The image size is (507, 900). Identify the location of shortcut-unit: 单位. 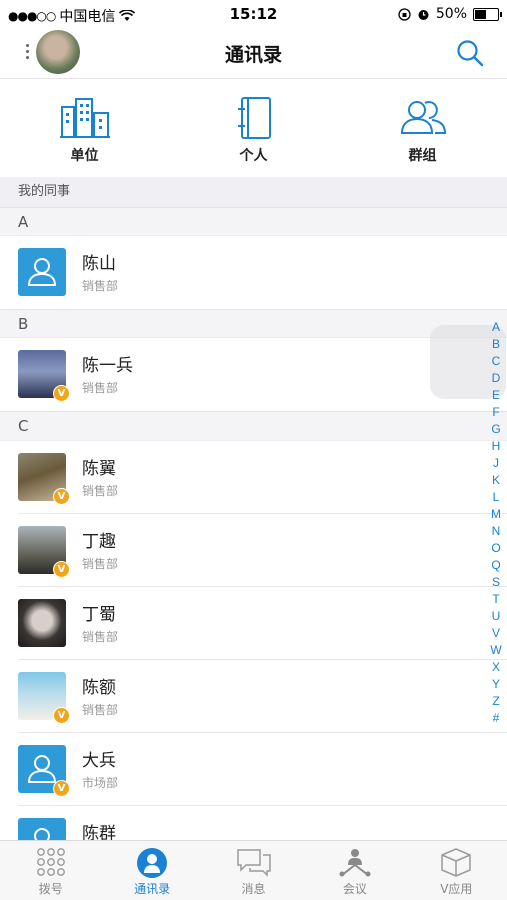
(84, 128).